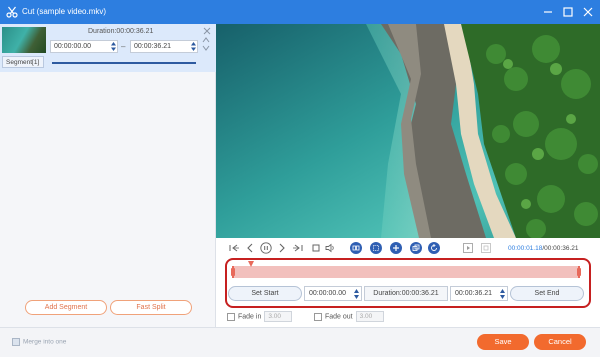 This screenshot has width=600, height=357. What do you see at coordinates (151, 307) in the screenshot?
I see `fast-split-button: Fast Split` at bounding box center [151, 307].